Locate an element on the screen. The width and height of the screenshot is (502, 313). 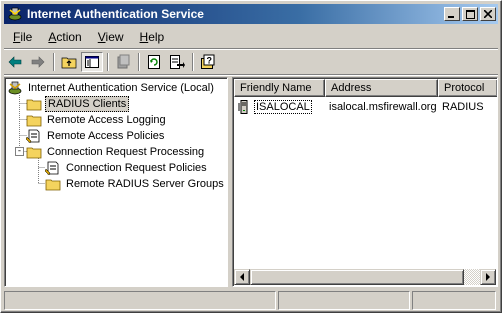
delete-icon is located at coordinates (123, 61).